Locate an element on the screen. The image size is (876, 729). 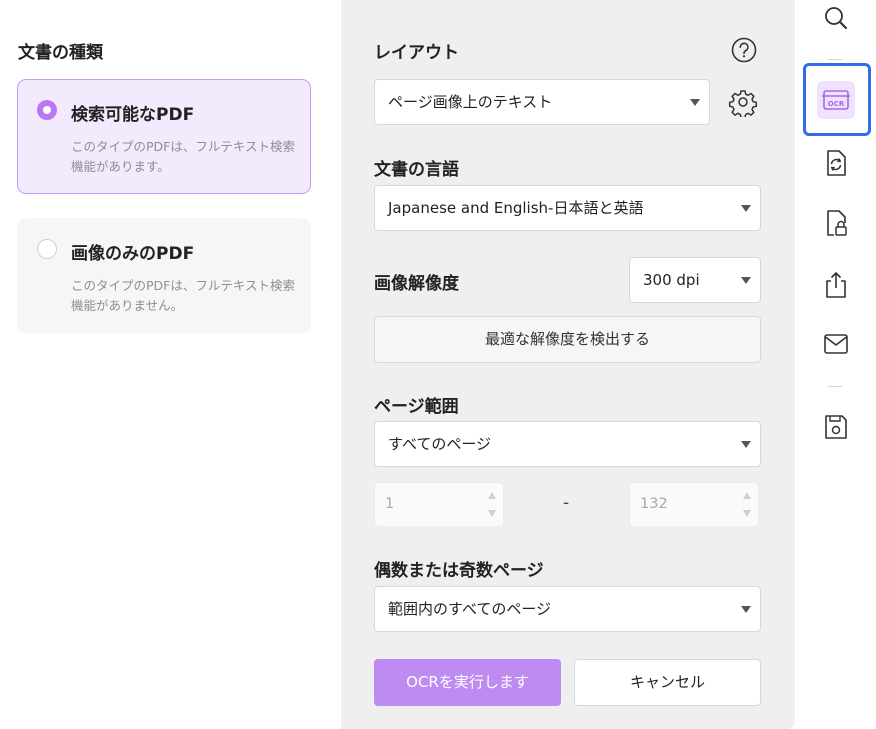
page-range-select: すべてのページ is located at coordinates (567, 444).